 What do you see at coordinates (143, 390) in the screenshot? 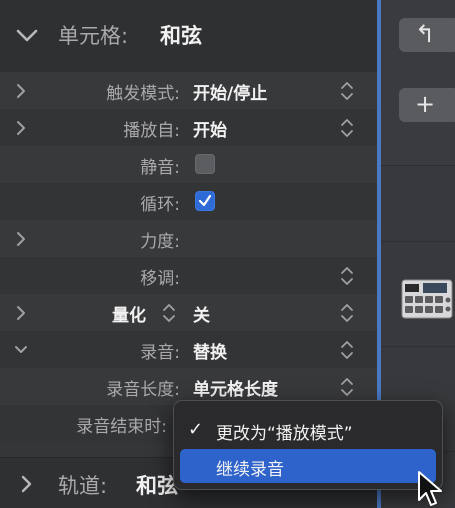
I see `record-length-label: 录音长度:` at bounding box center [143, 390].